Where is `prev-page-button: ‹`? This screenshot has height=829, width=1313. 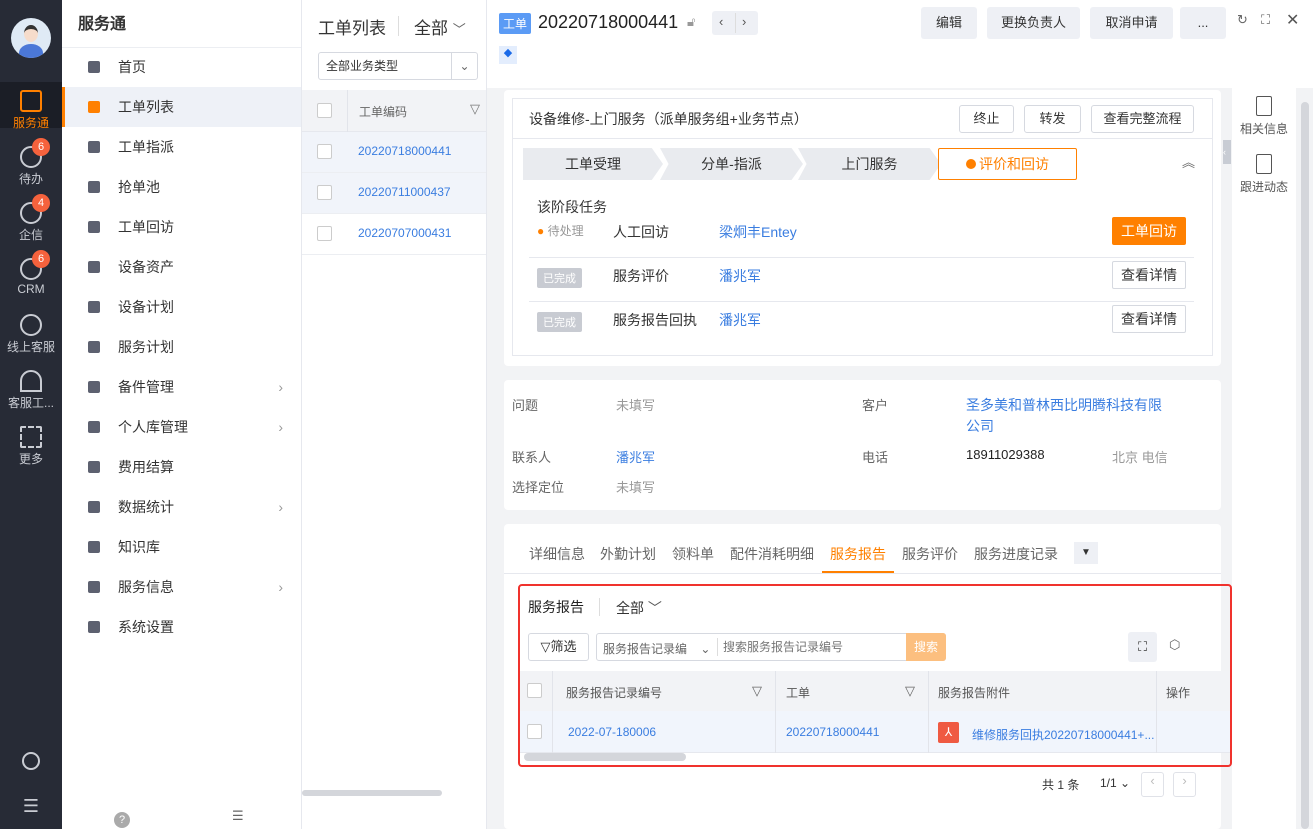
prev-page-button: ‹ is located at coordinates (1152, 784).